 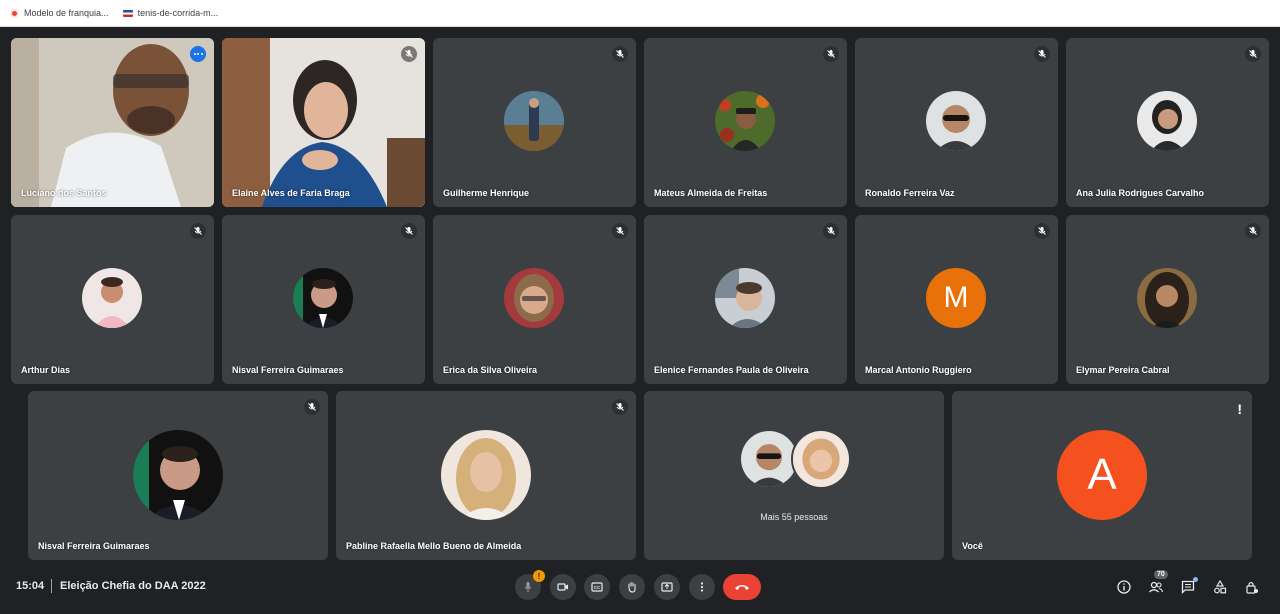 I want to click on chat-icon, so click(x=1188, y=587).